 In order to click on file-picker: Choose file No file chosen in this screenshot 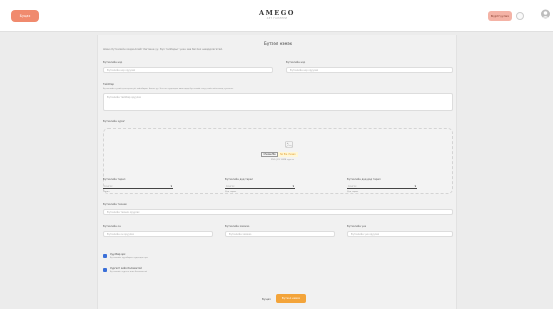, I will do `click(279, 154)`.